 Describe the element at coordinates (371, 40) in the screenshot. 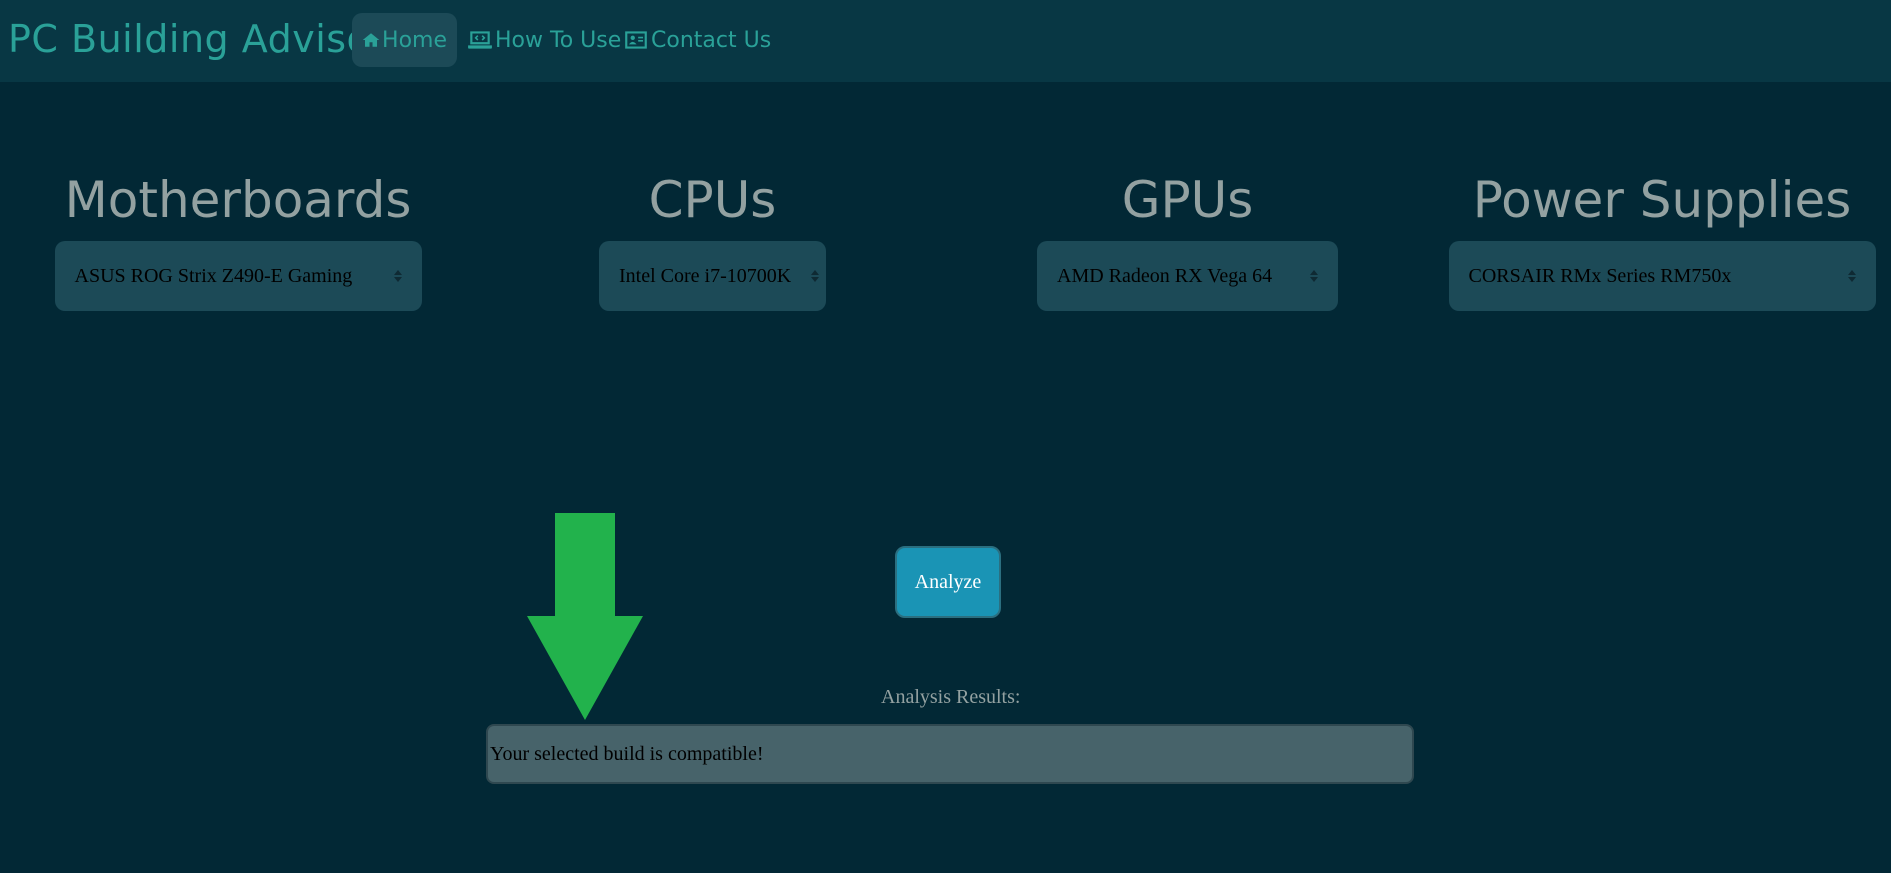

I see `home-icon` at that location.